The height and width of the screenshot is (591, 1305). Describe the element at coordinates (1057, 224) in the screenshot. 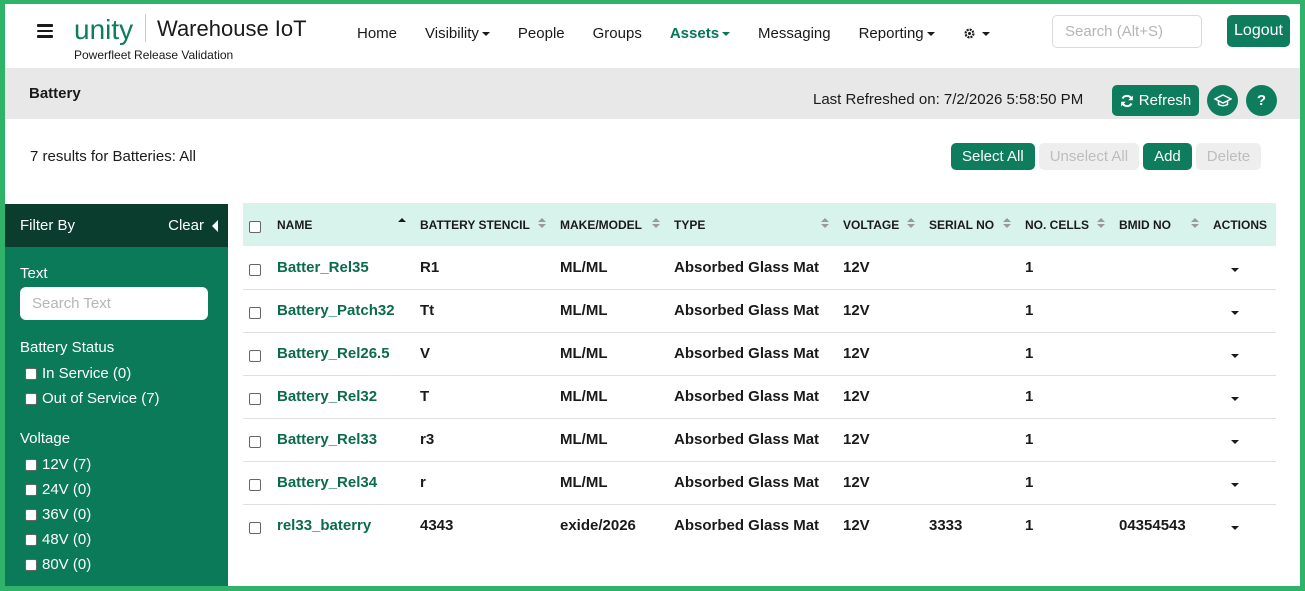

I see `column-header-label: NO. CELLS` at that location.